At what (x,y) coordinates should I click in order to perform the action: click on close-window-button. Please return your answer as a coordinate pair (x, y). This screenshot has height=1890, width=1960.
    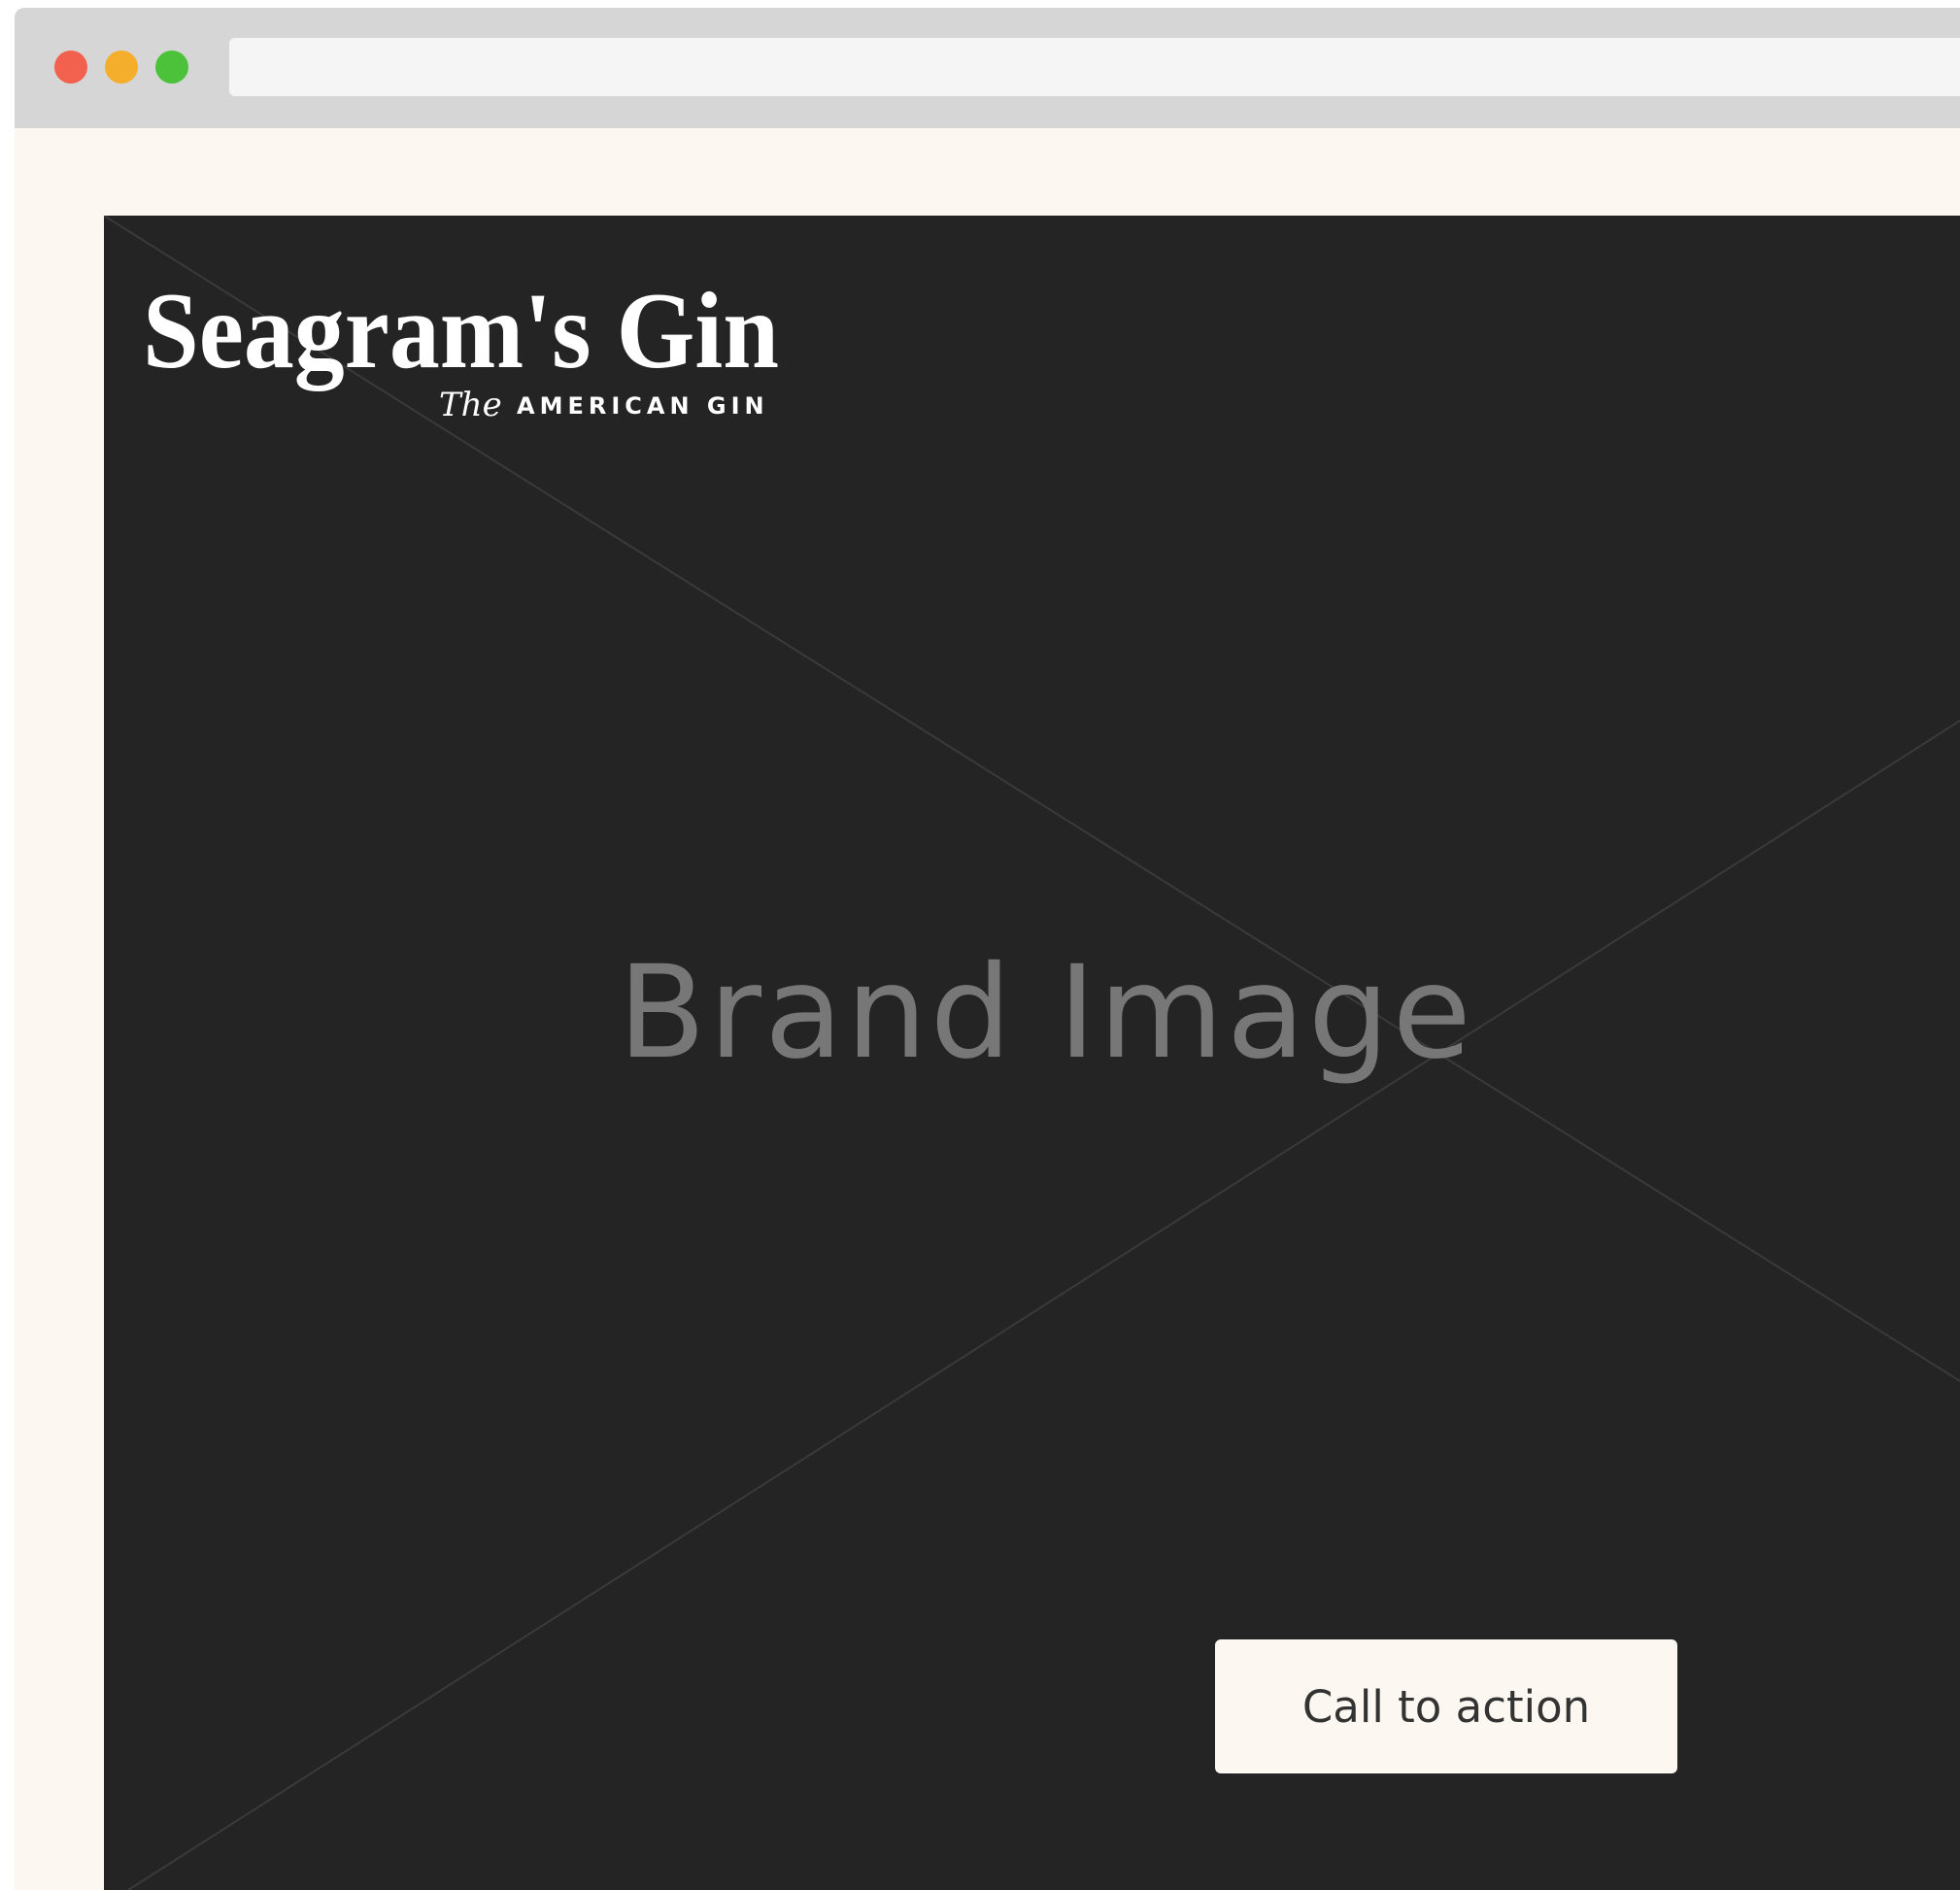
    Looking at the image, I should click on (70, 67).